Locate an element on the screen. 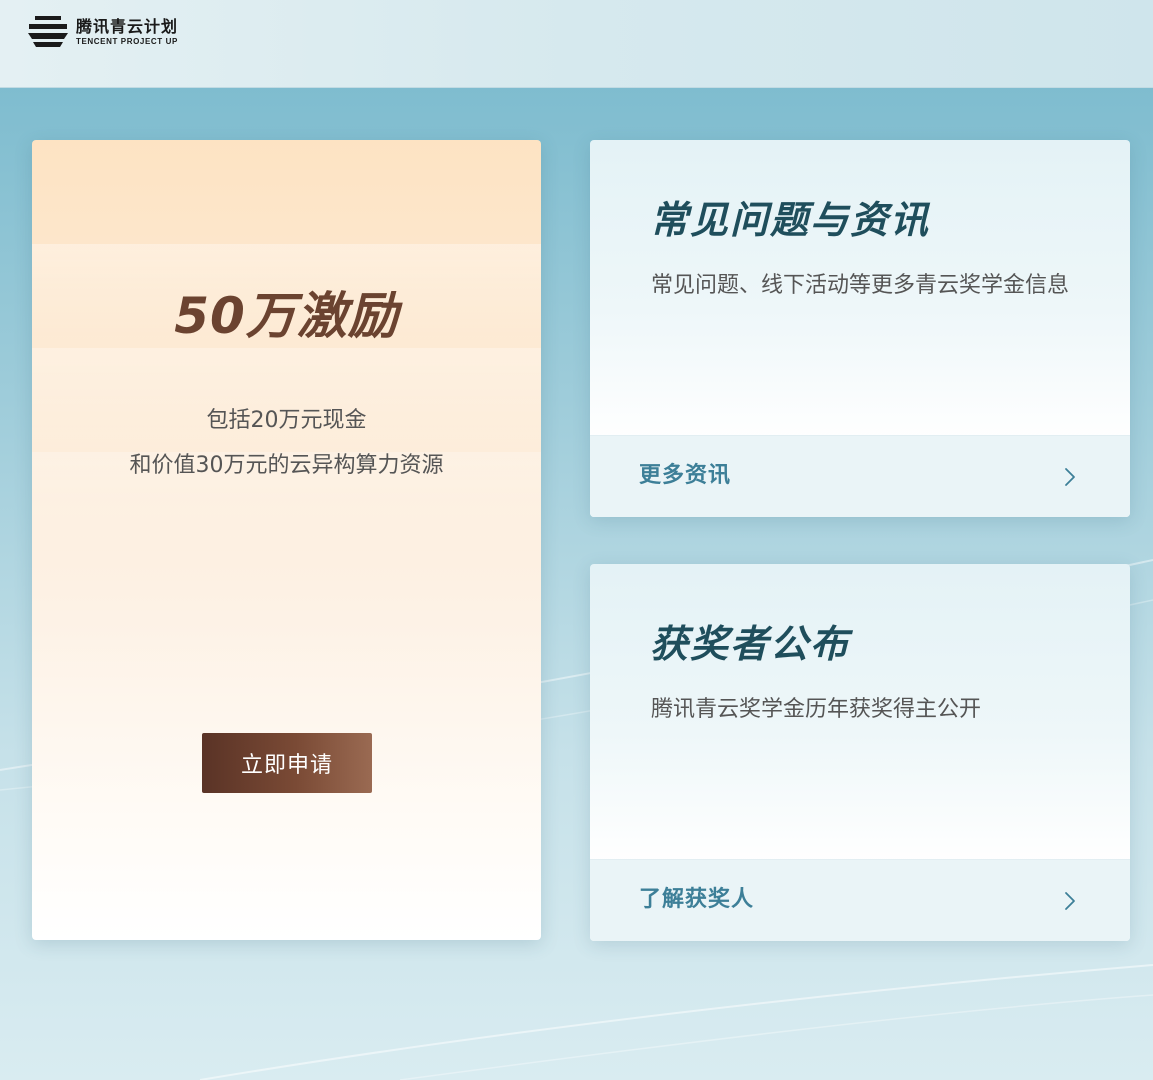 The image size is (1153, 1080). apply-now-button: 立即申请 is located at coordinates (287, 763).